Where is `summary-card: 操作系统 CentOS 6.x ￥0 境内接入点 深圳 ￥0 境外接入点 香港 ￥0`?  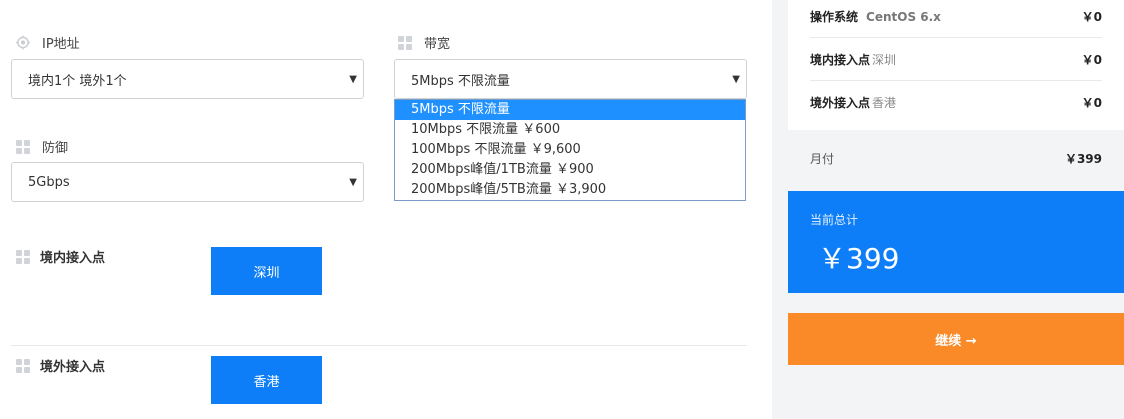
summary-card: 操作系统 CentOS 6.x ￥0 境内接入点 深圳 ￥0 境外接入点 香港 ￥0 is located at coordinates (956, 65).